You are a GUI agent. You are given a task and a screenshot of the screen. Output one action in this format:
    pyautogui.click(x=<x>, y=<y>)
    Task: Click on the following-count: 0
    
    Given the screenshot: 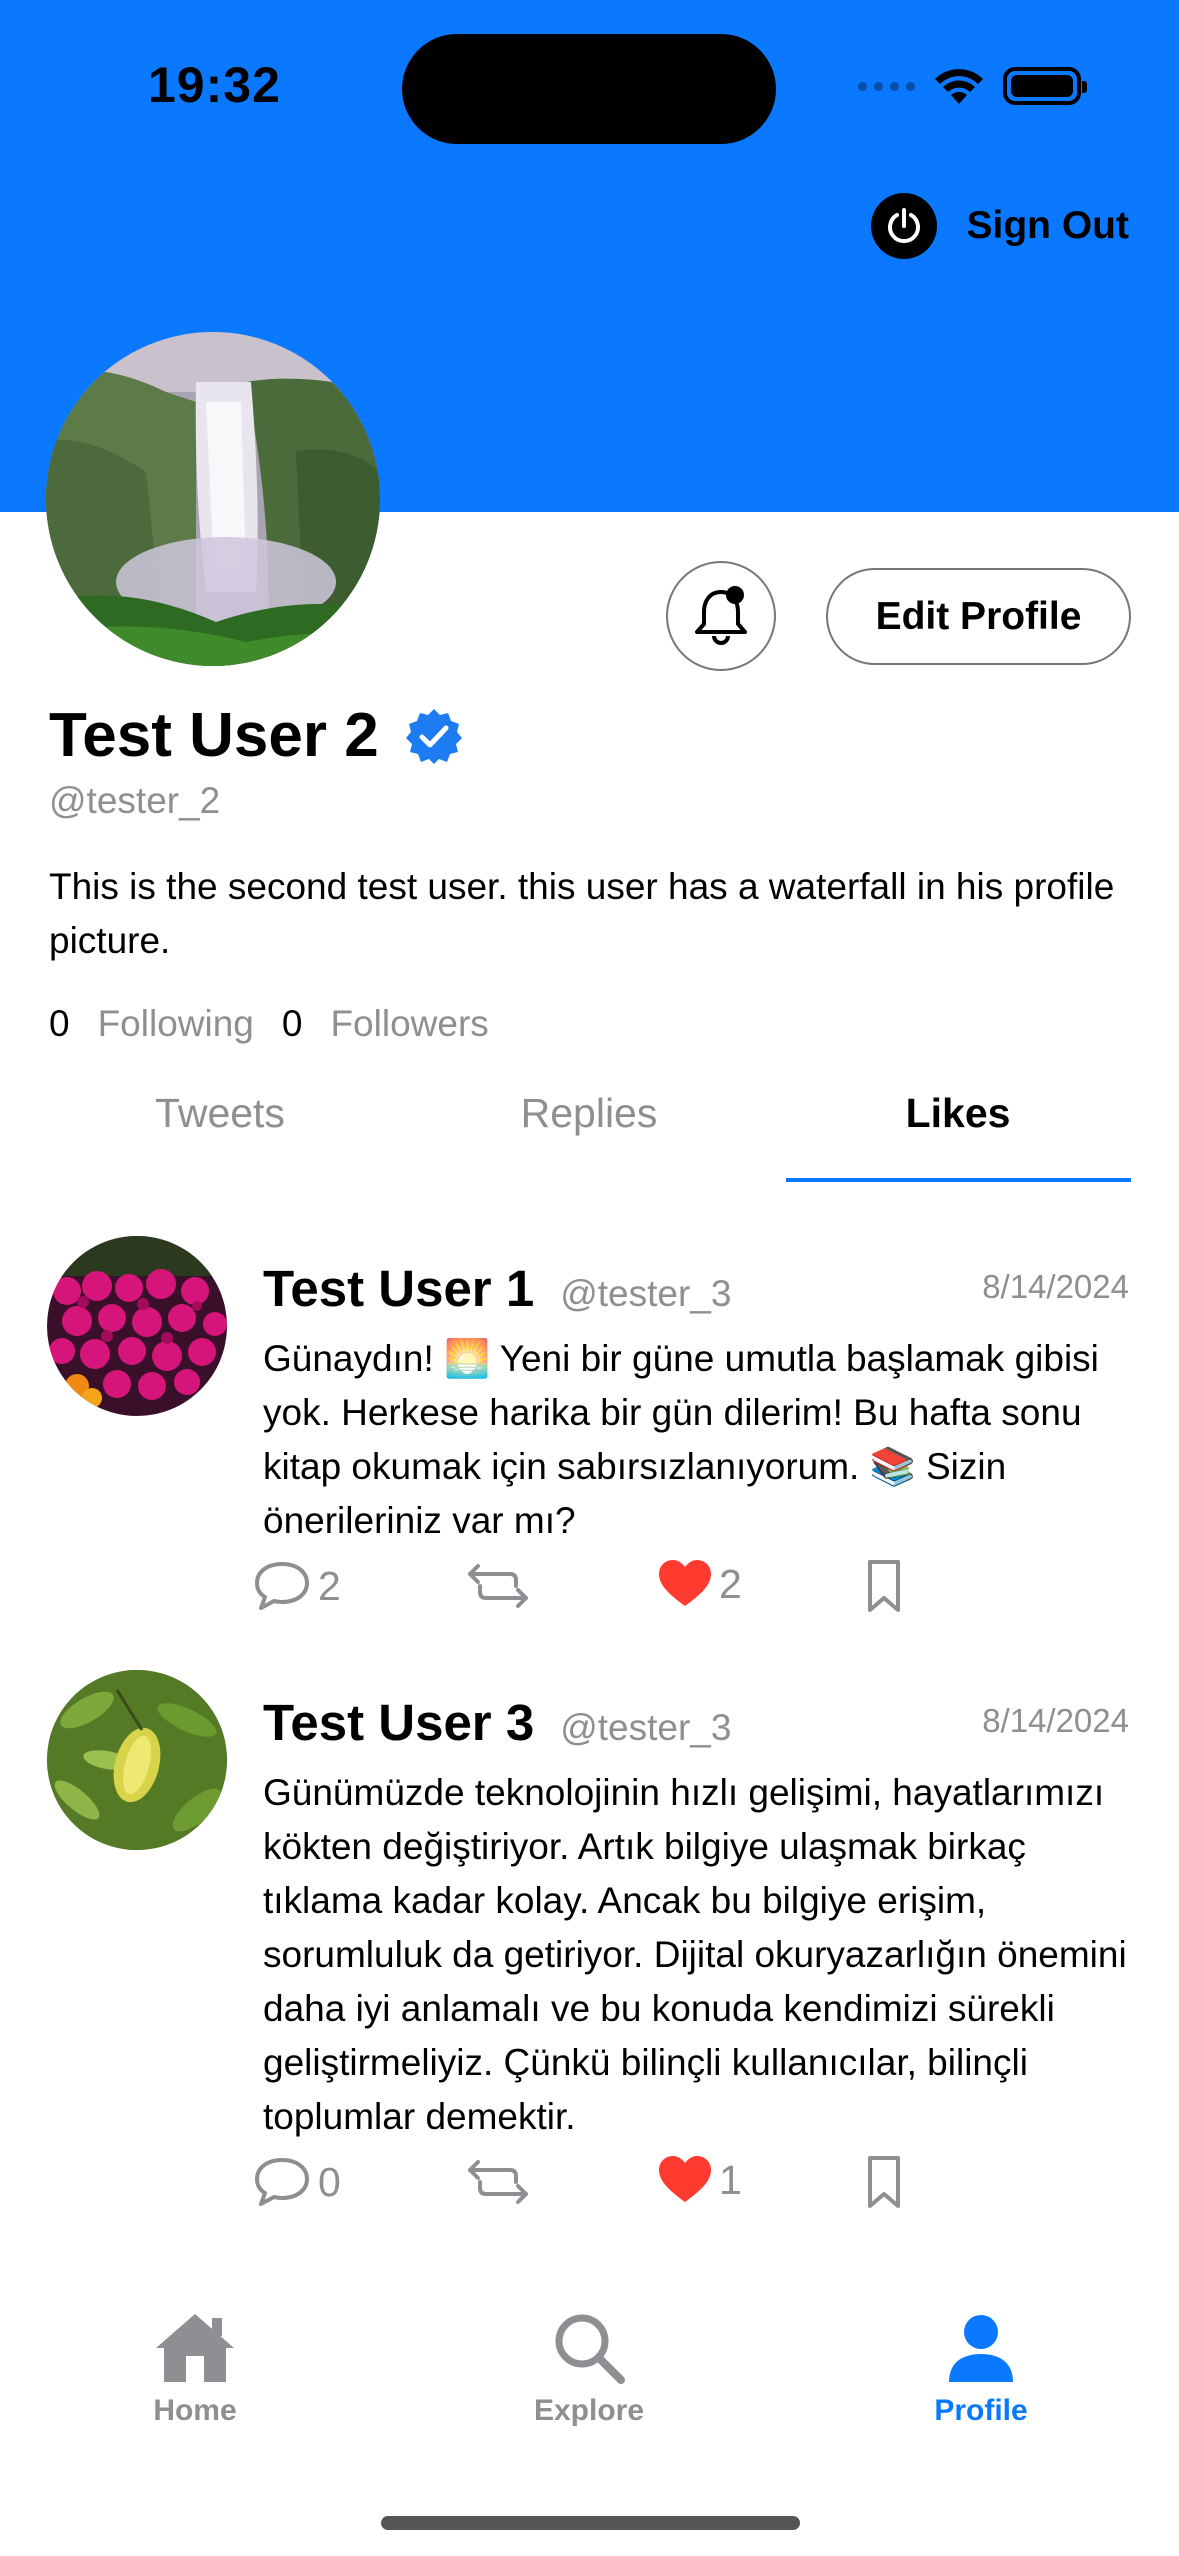 What is the action you would take?
    pyautogui.click(x=59, y=1024)
    